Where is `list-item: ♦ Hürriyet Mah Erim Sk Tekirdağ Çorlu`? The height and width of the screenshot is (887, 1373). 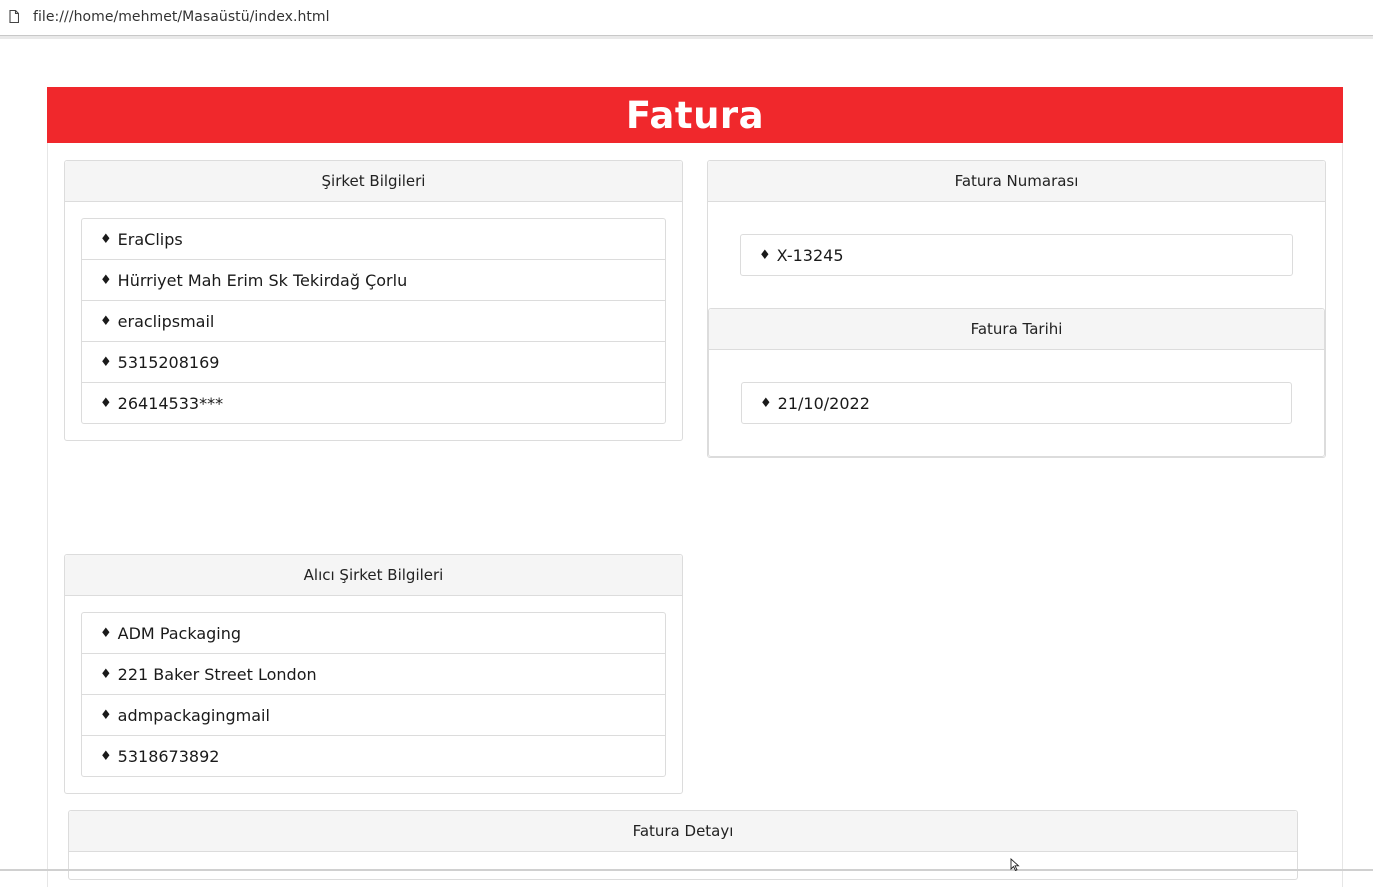
list-item: ♦ Hürriyet Mah Erim Sk Tekirdağ Çorlu is located at coordinates (373, 280).